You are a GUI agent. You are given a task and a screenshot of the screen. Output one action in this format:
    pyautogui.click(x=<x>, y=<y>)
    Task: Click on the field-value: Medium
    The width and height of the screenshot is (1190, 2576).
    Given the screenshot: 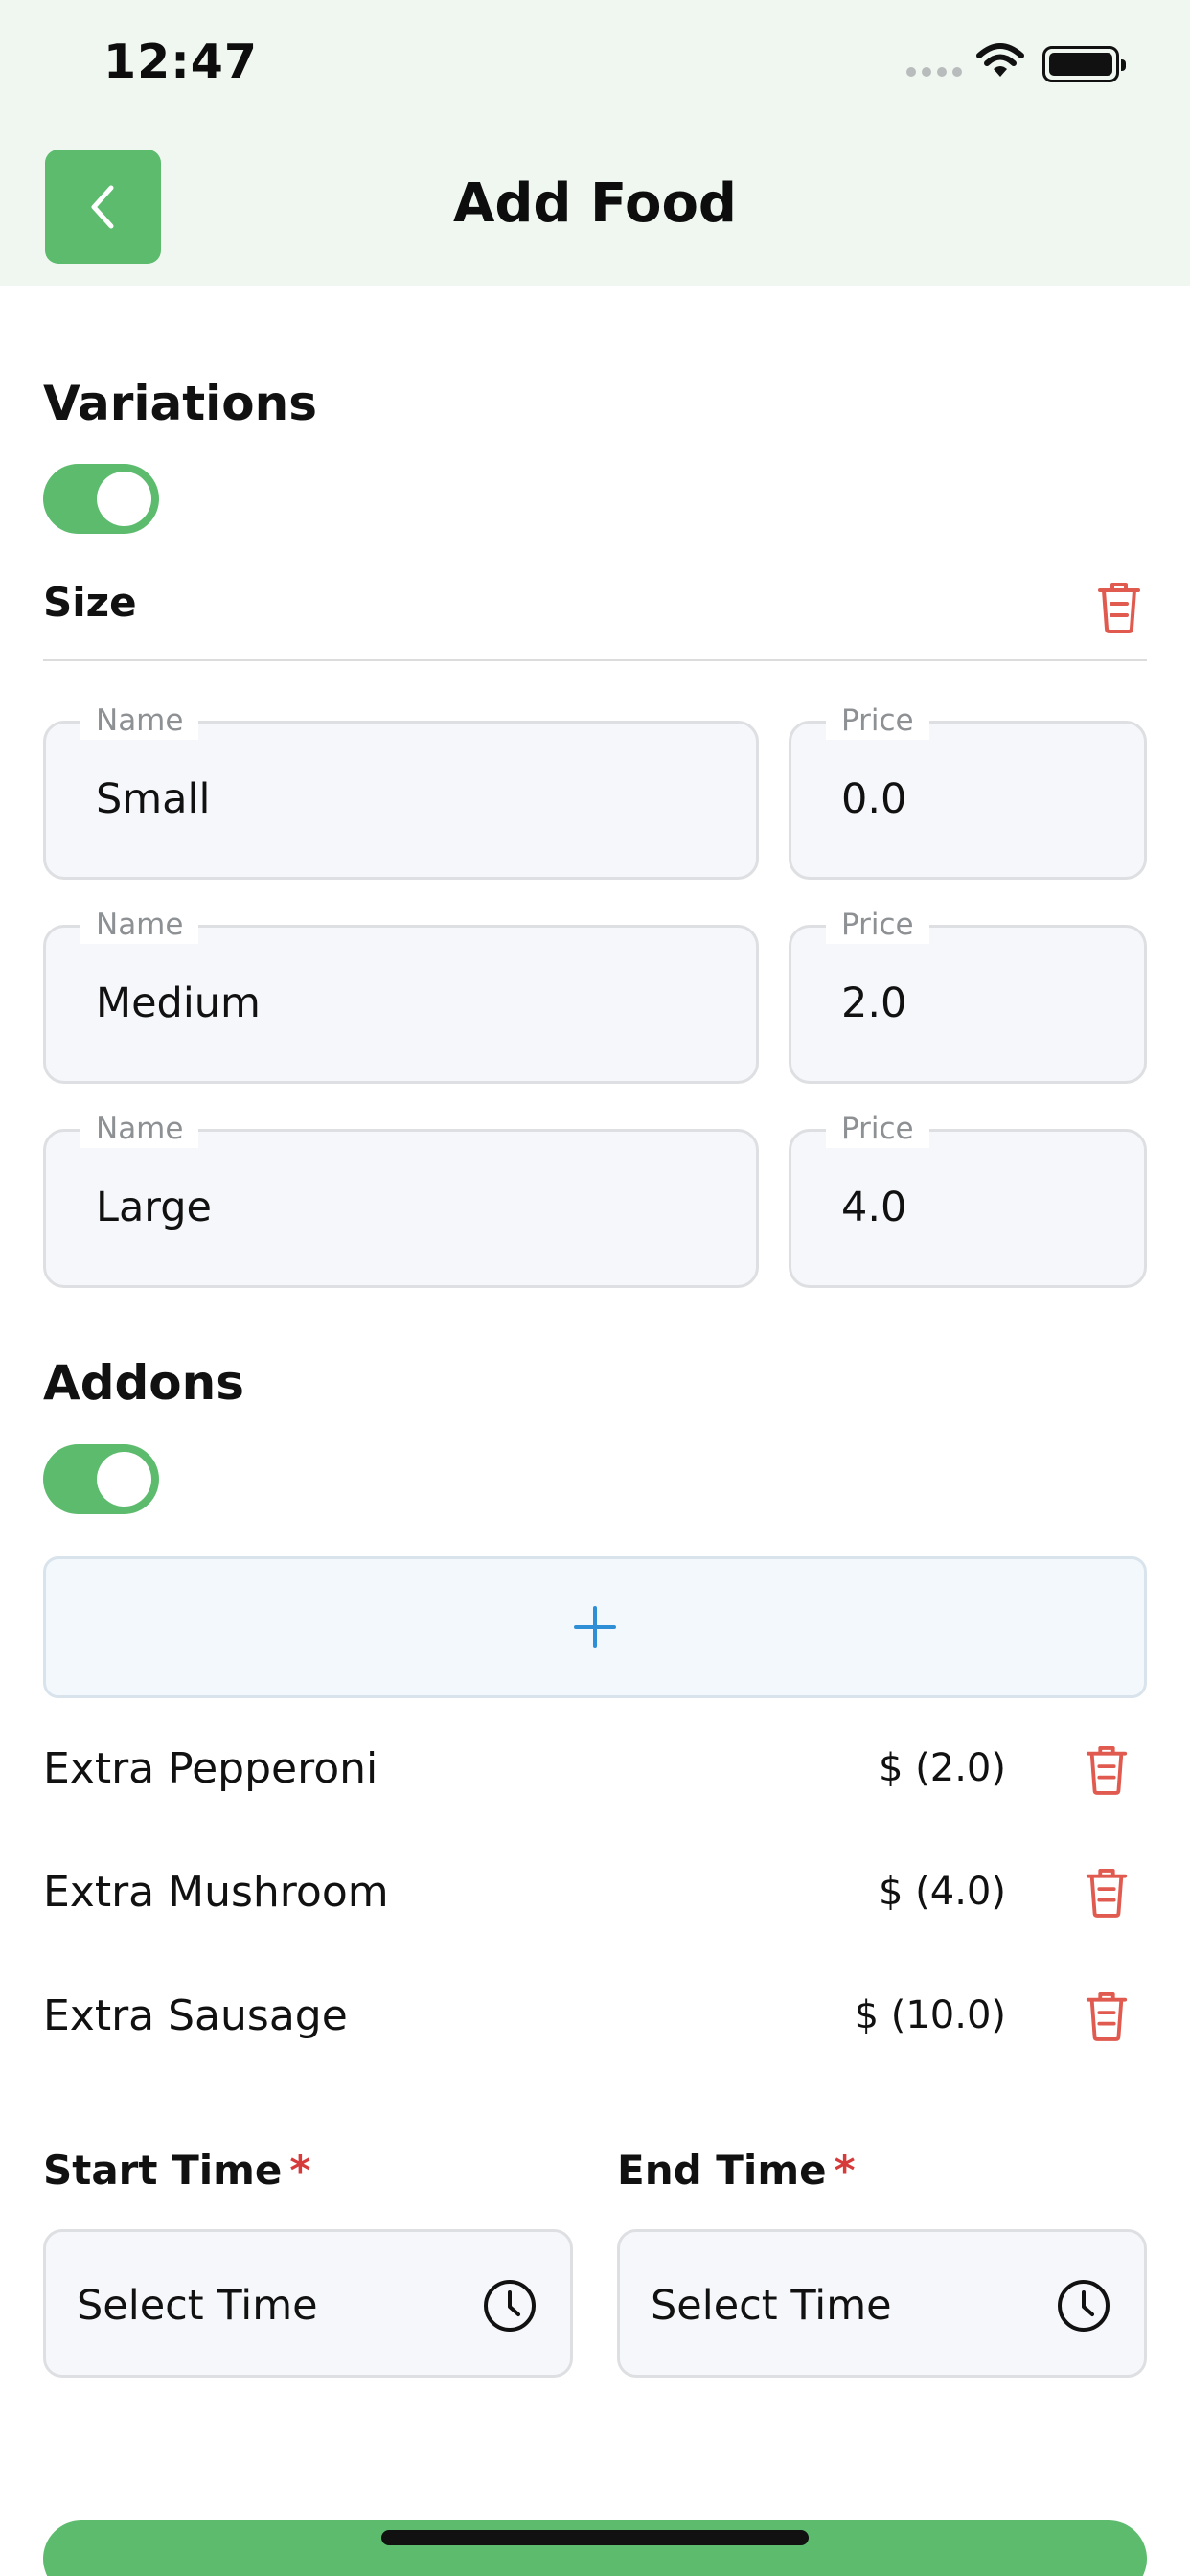 What is the action you would take?
    pyautogui.click(x=179, y=1003)
    